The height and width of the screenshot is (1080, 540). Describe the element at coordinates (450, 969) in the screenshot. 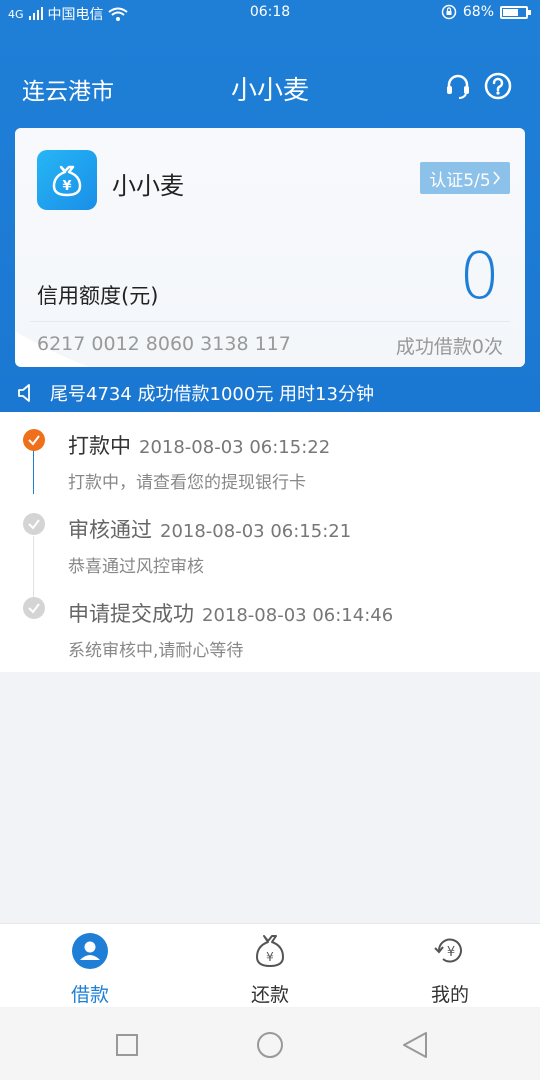

I see `nav-item-mine: ¥ 我的` at that location.